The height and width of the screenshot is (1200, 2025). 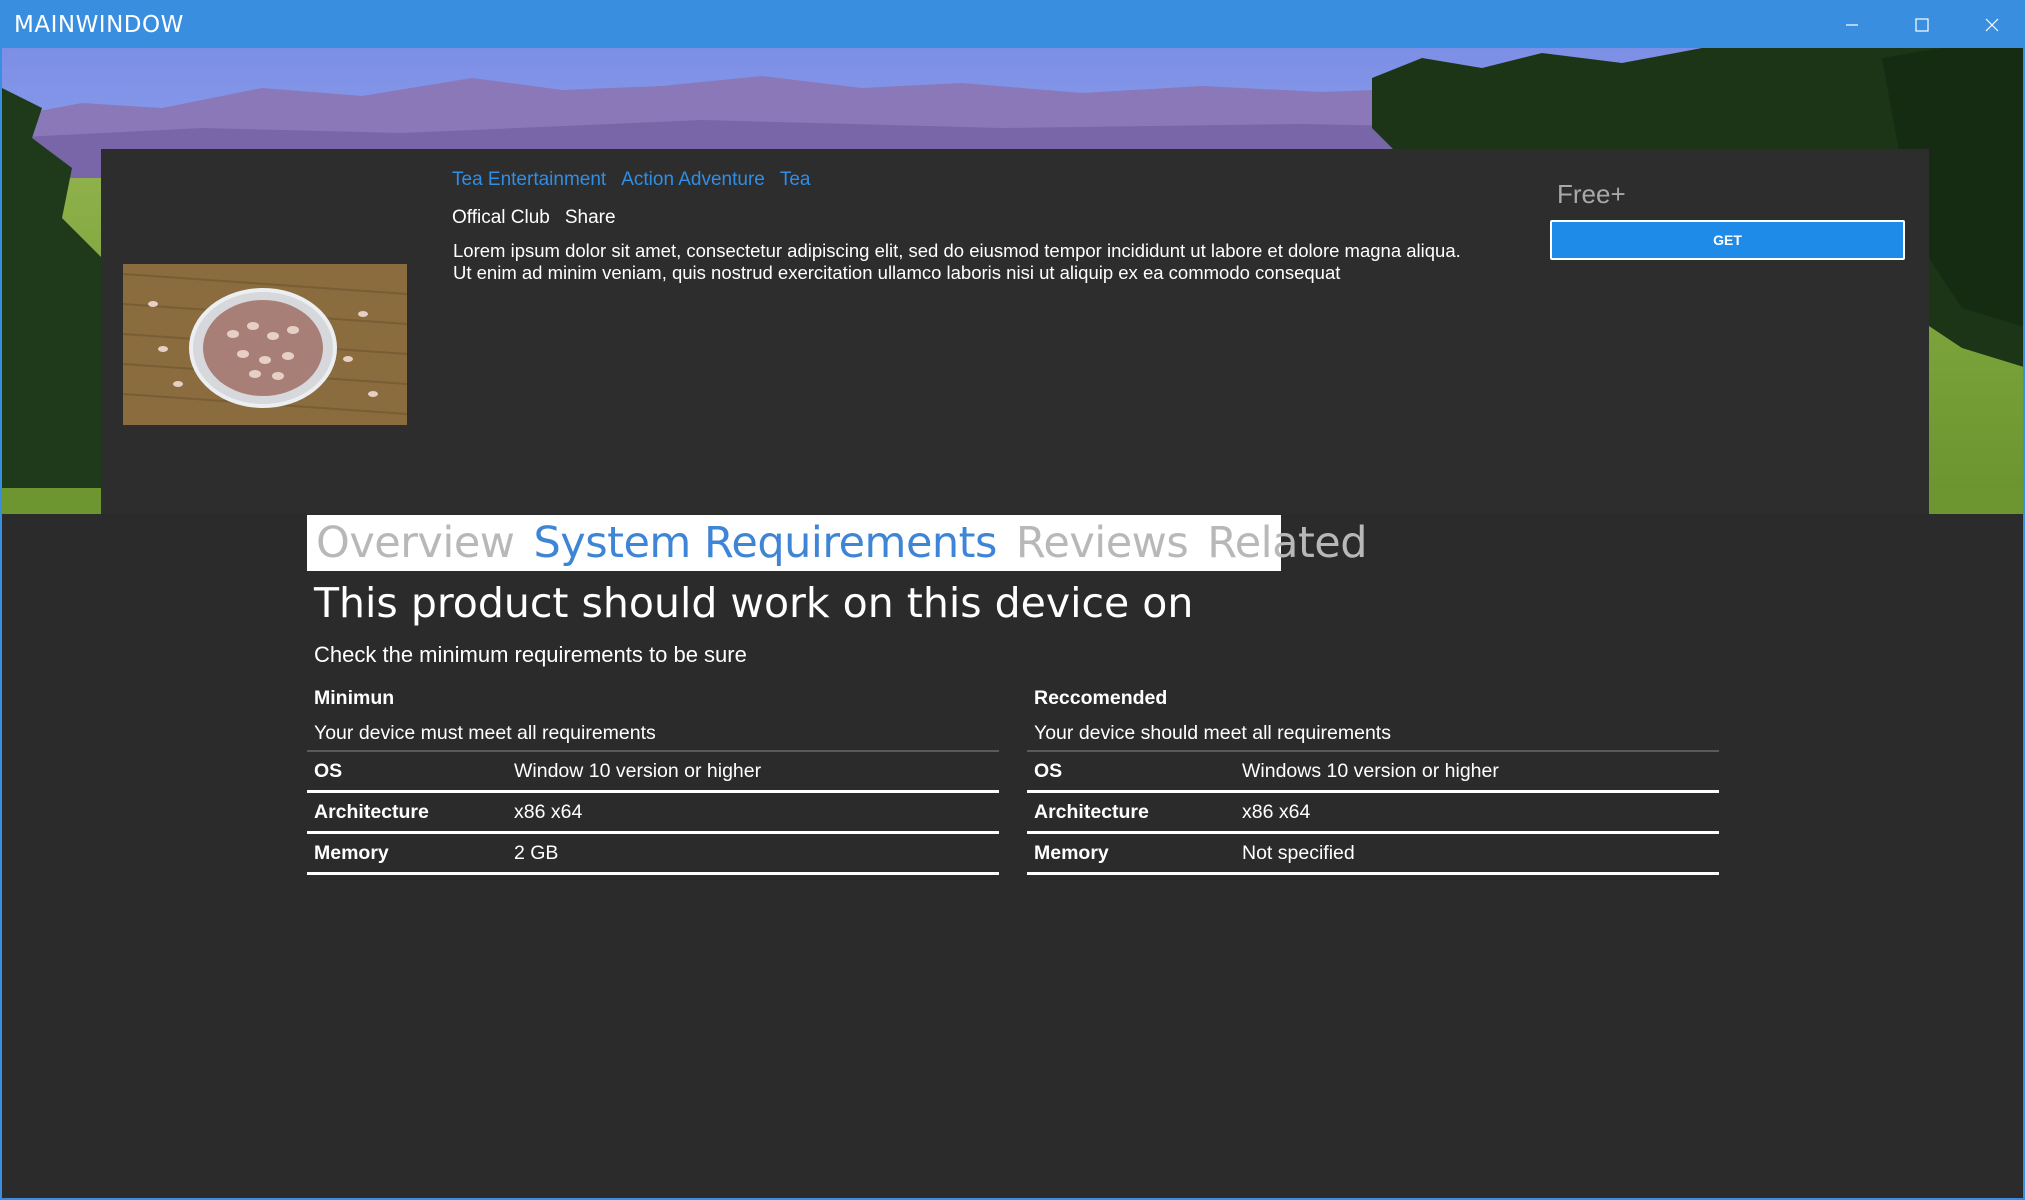 What do you see at coordinates (529, 180) in the screenshot?
I see `category-link-tea-entertainment: Tea Entertainment` at bounding box center [529, 180].